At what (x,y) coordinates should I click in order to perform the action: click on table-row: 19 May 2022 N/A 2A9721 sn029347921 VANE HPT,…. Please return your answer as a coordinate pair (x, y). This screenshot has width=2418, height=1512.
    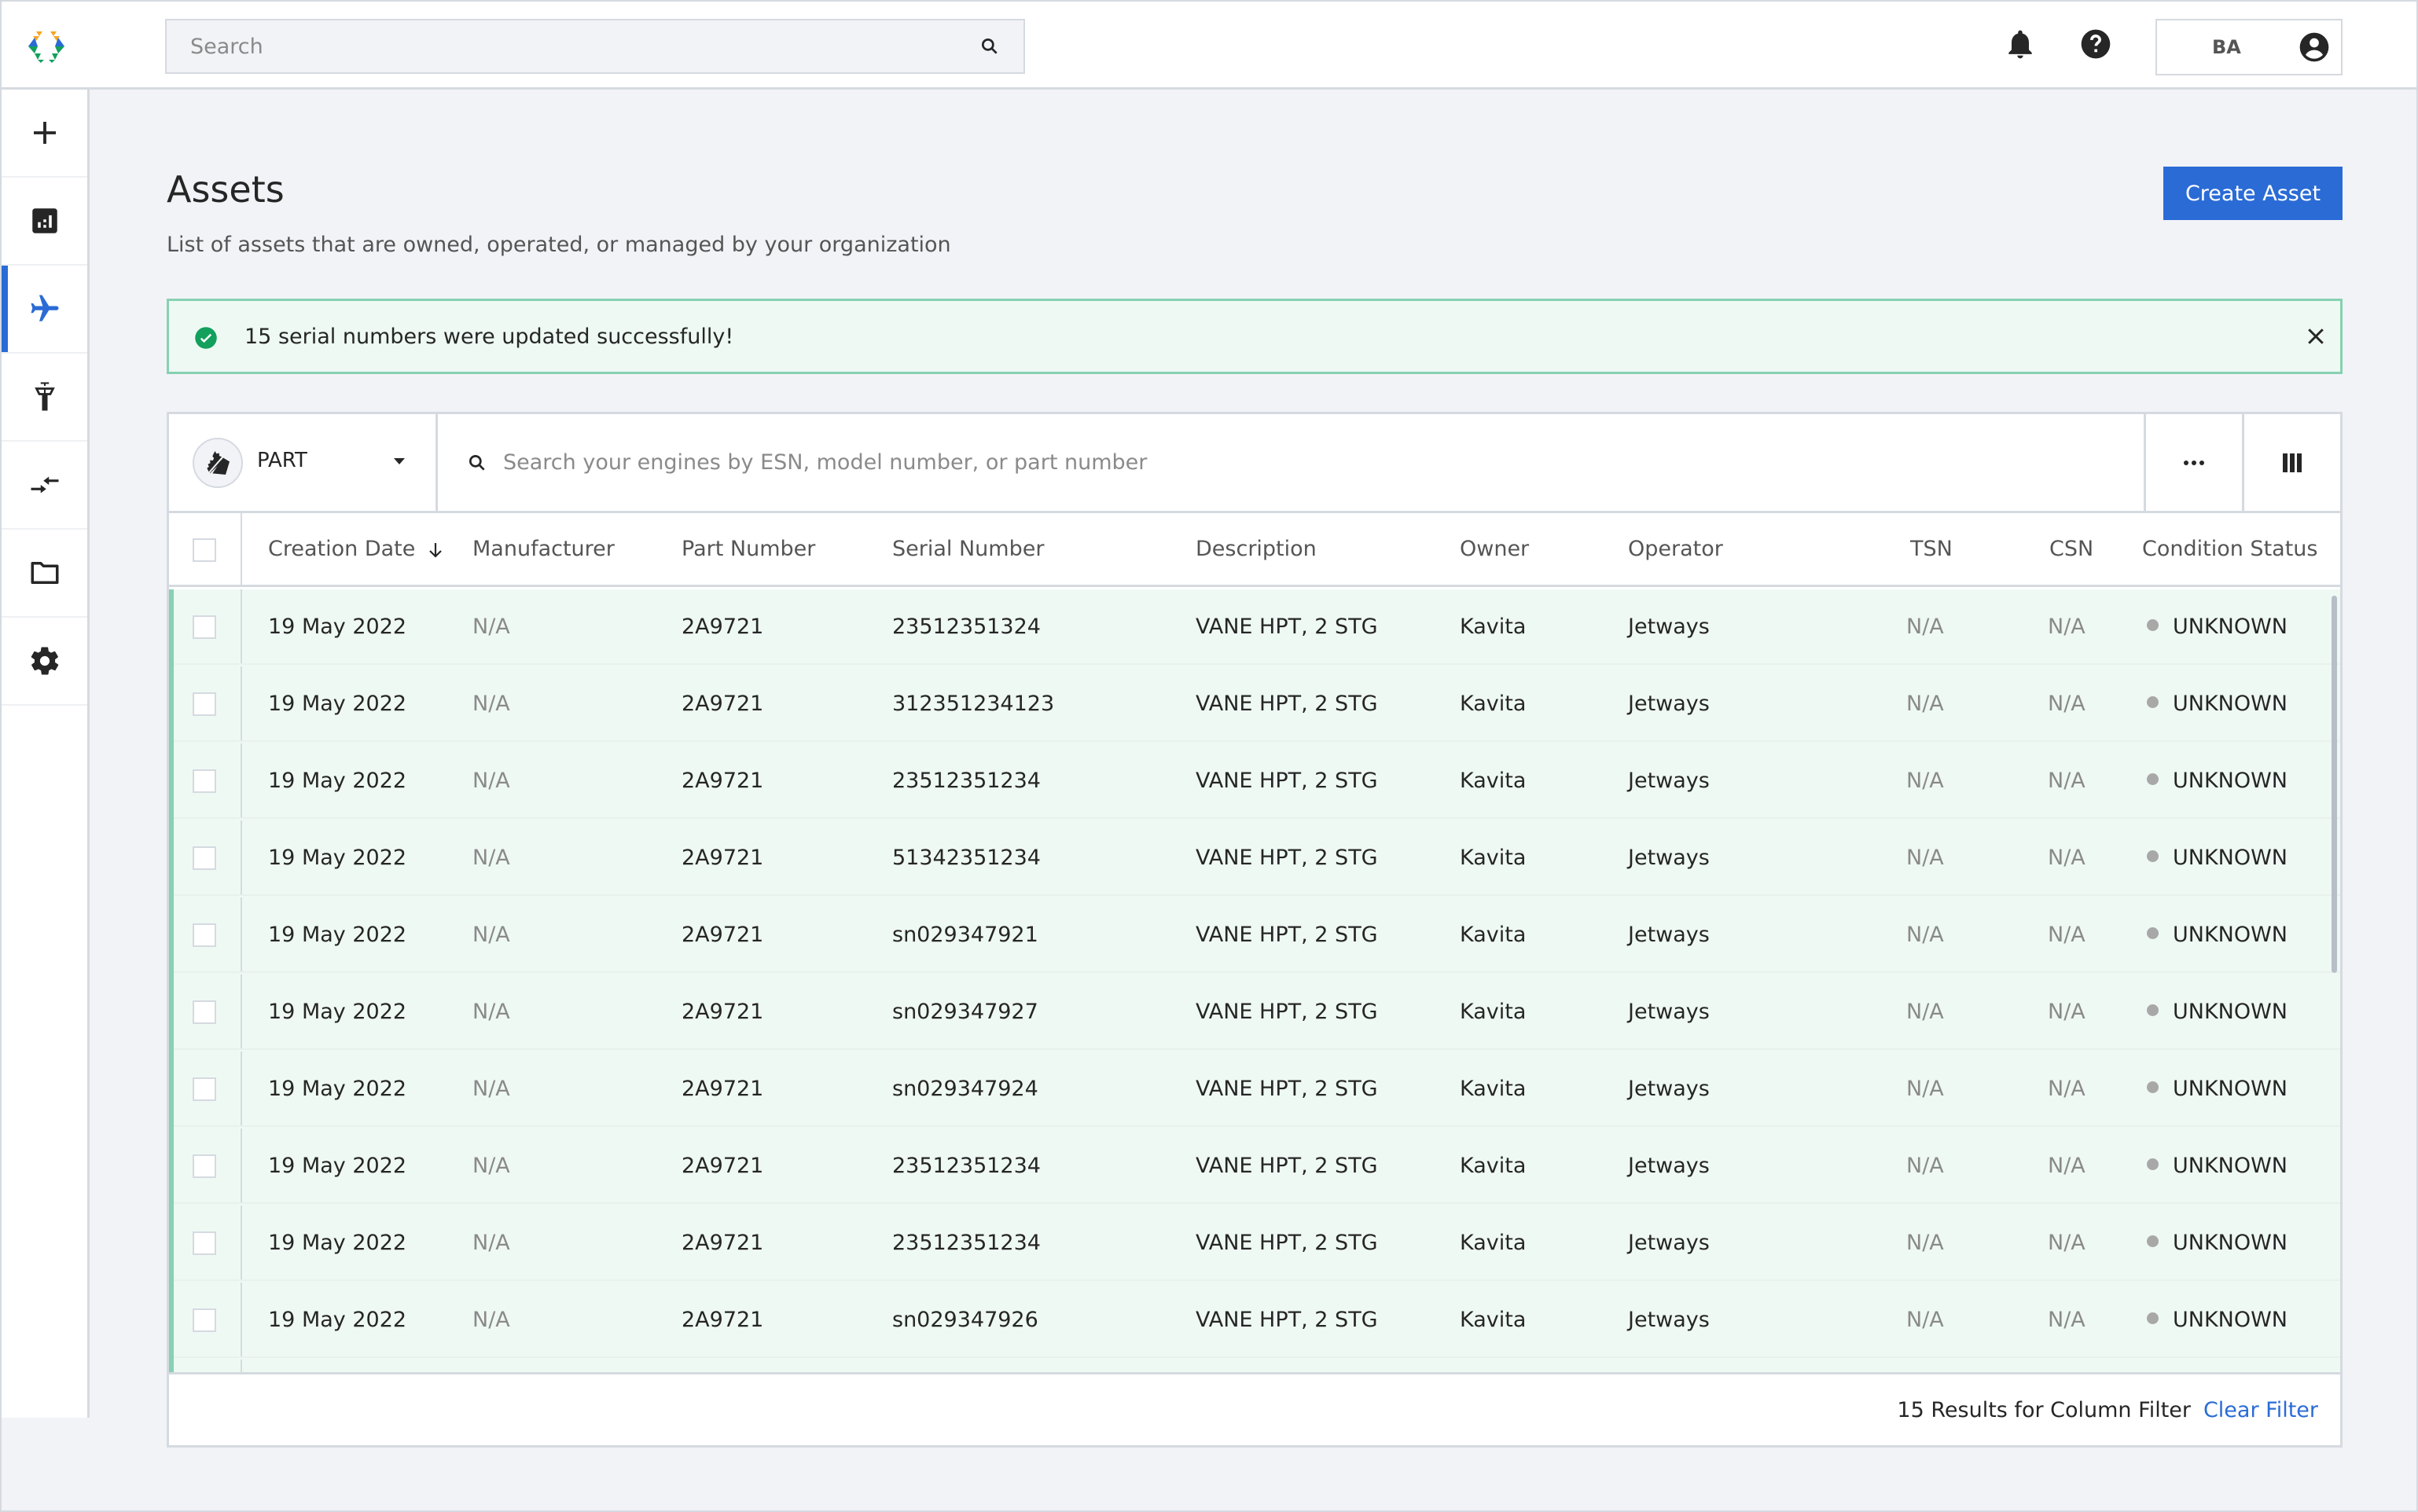
    Looking at the image, I should click on (1257, 935).